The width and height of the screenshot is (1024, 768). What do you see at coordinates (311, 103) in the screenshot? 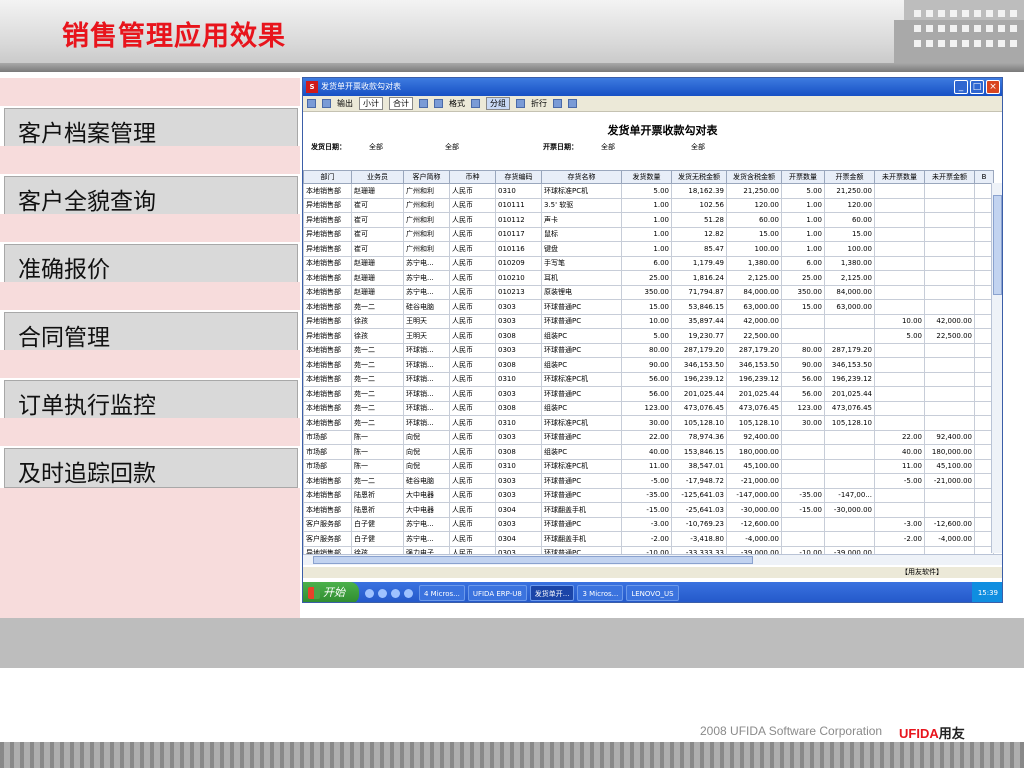
I see `print-icon` at bounding box center [311, 103].